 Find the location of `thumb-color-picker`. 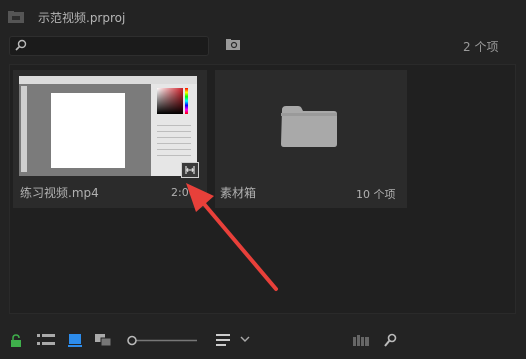

thumb-color-picker is located at coordinates (170, 101).